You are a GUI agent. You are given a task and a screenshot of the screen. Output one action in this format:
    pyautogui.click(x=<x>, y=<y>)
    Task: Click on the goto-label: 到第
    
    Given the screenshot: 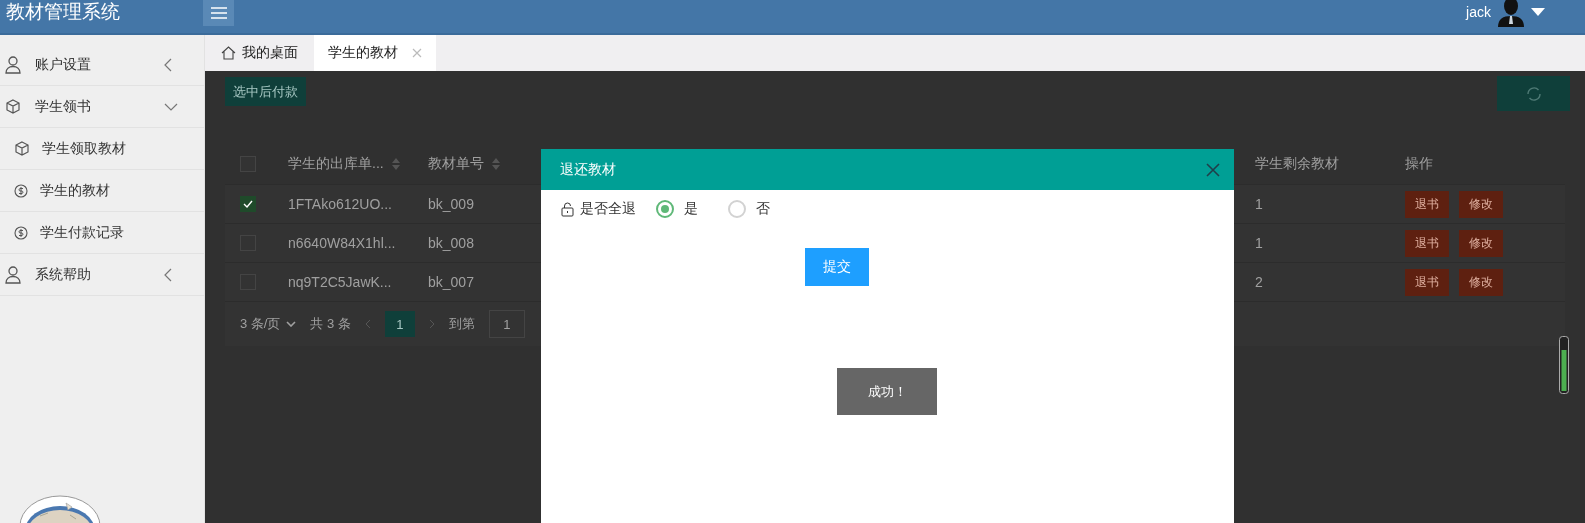 What is the action you would take?
    pyautogui.click(x=461, y=324)
    